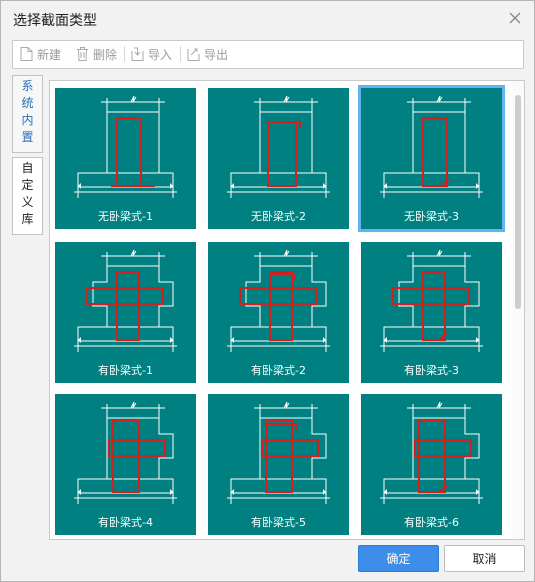 The width and height of the screenshot is (535, 582). I want to click on close-icon, so click(515, 18).